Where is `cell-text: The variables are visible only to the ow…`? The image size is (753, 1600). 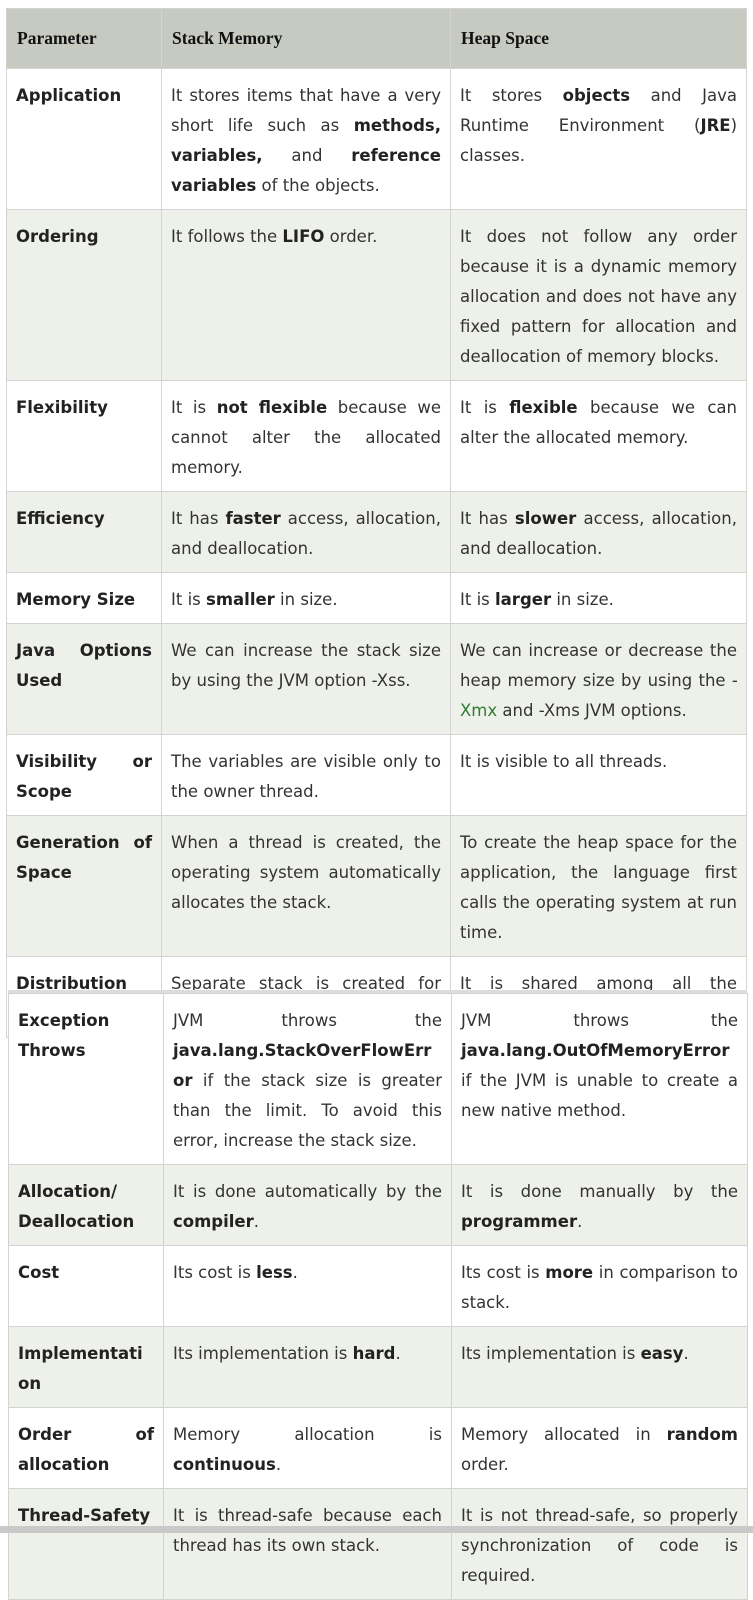
cell-text: The variables are visible only to the ow… is located at coordinates (306, 776).